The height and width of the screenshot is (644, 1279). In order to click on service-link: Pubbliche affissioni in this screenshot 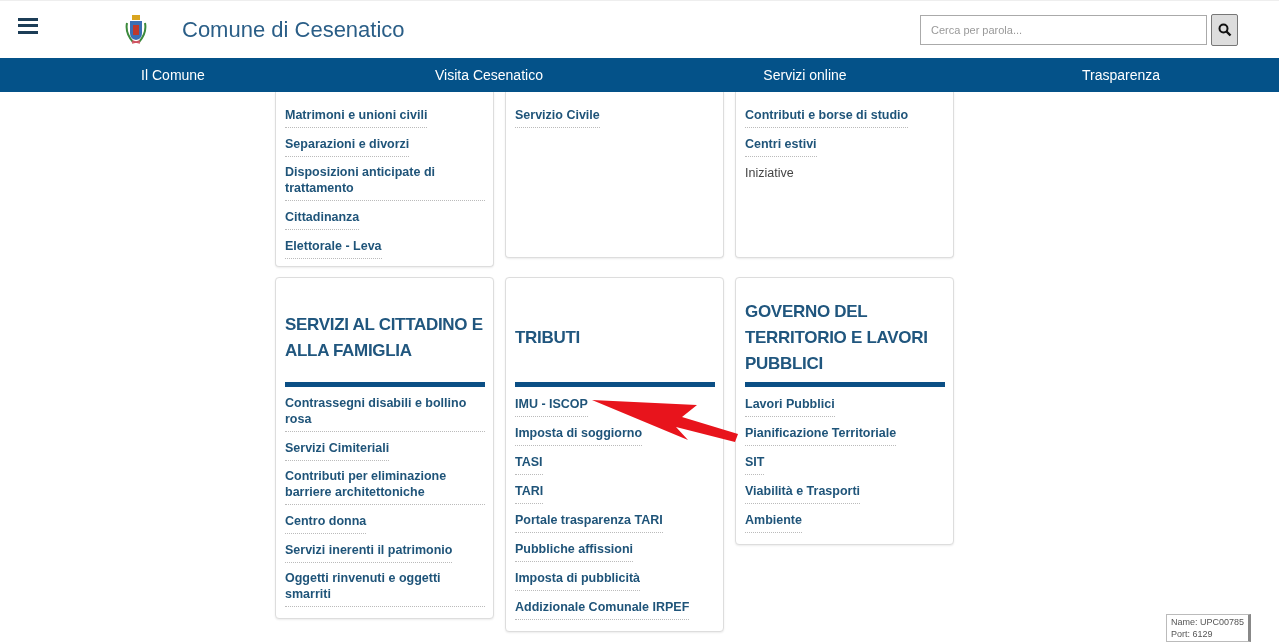, I will do `click(574, 550)`.